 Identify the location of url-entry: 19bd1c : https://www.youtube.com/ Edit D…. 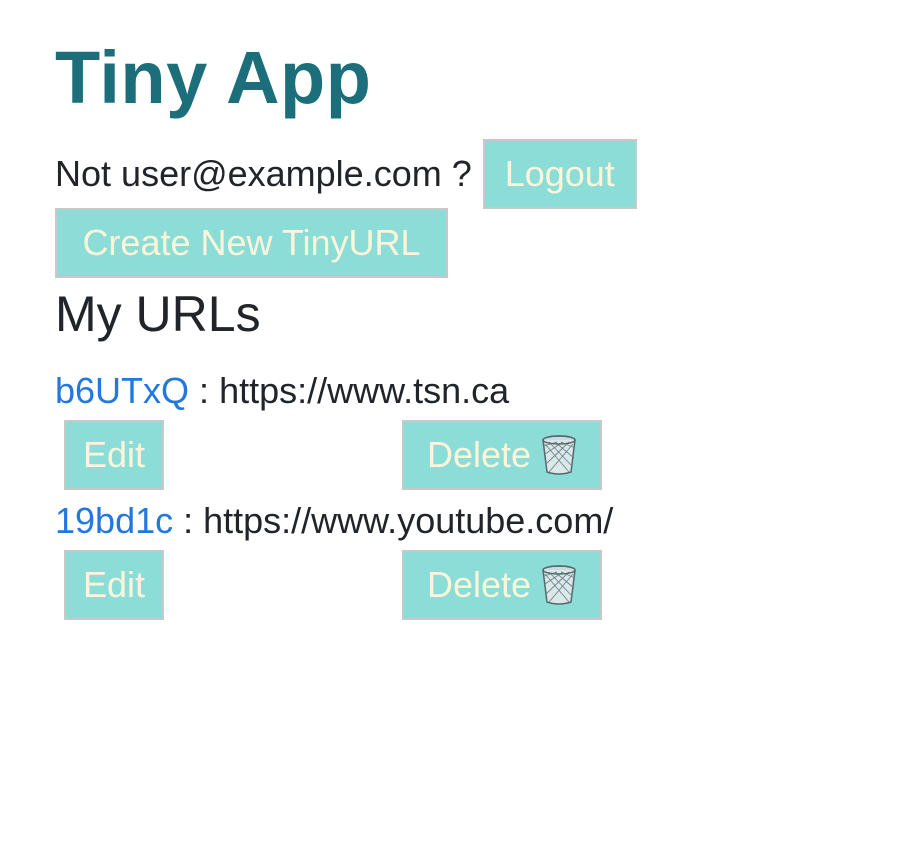
(455, 555).